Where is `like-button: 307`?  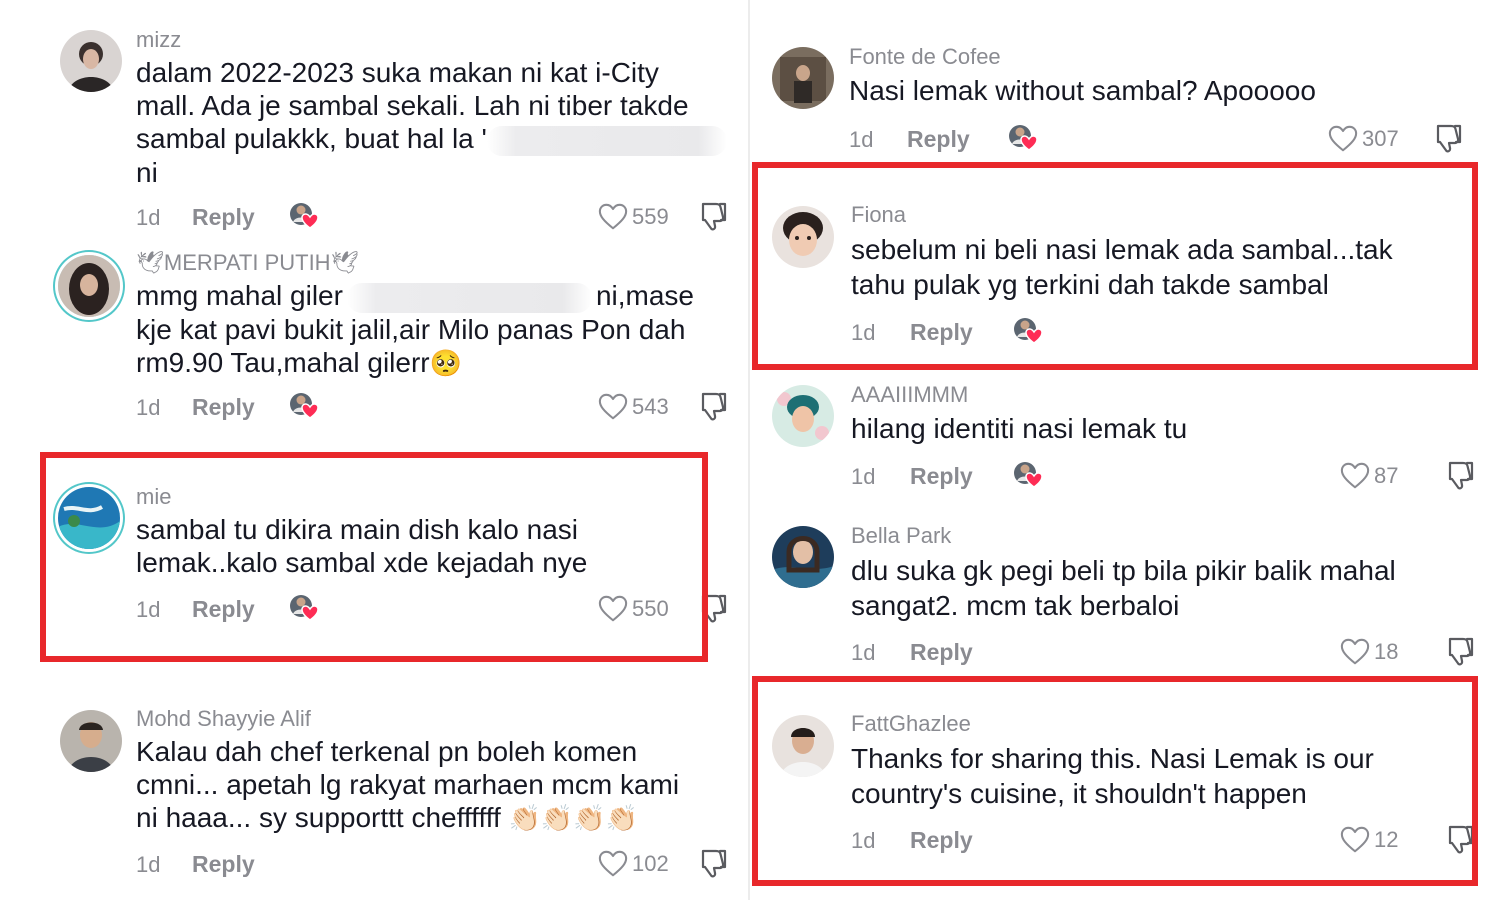
like-button: 307 is located at coordinates (1363, 139).